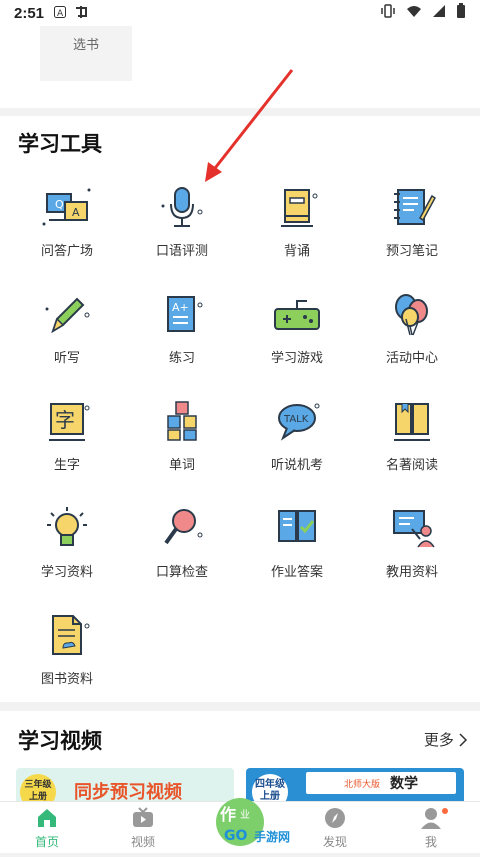 The height and width of the screenshot is (857, 480). I want to click on tool-activity-center: 活动中心, so click(412, 332).